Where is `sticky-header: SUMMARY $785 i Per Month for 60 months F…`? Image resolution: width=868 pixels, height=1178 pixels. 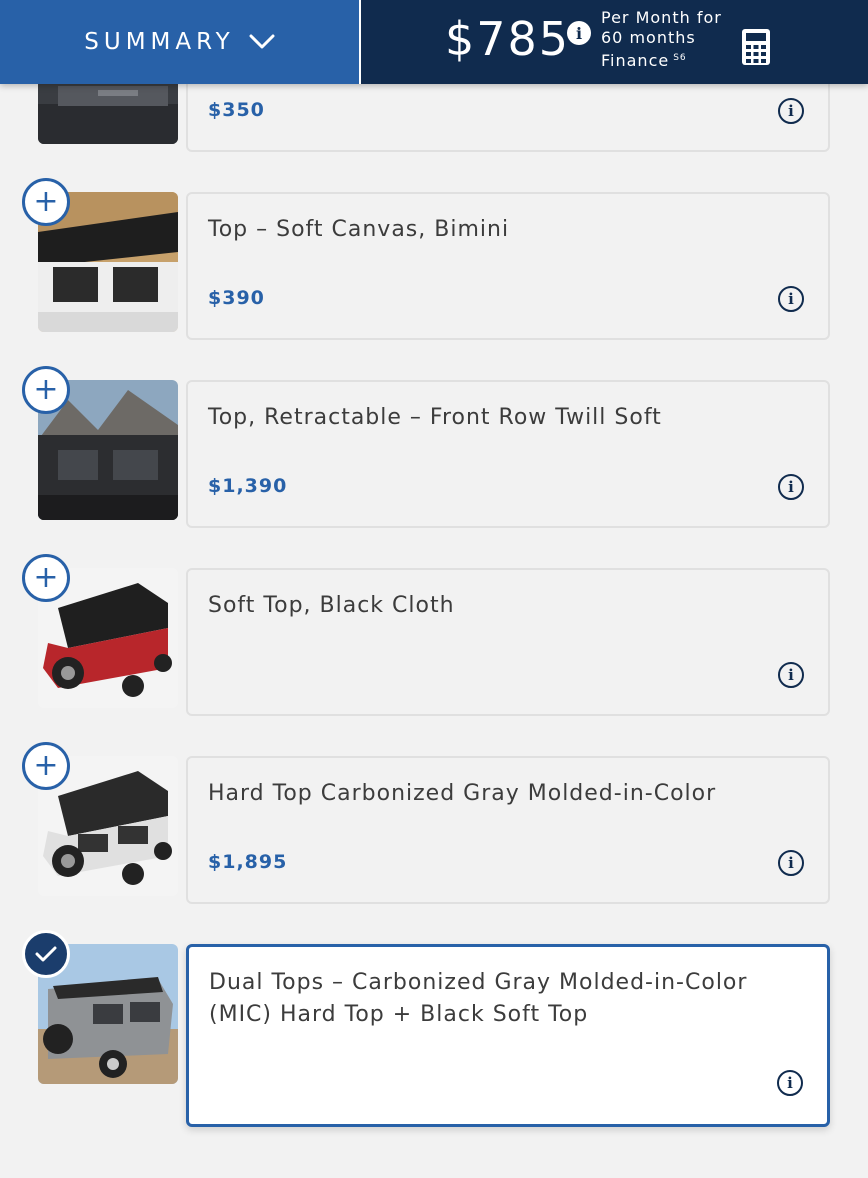
sticky-header: SUMMARY $785 i Per Month for 60 months F… is located at coordinates (434, 42).